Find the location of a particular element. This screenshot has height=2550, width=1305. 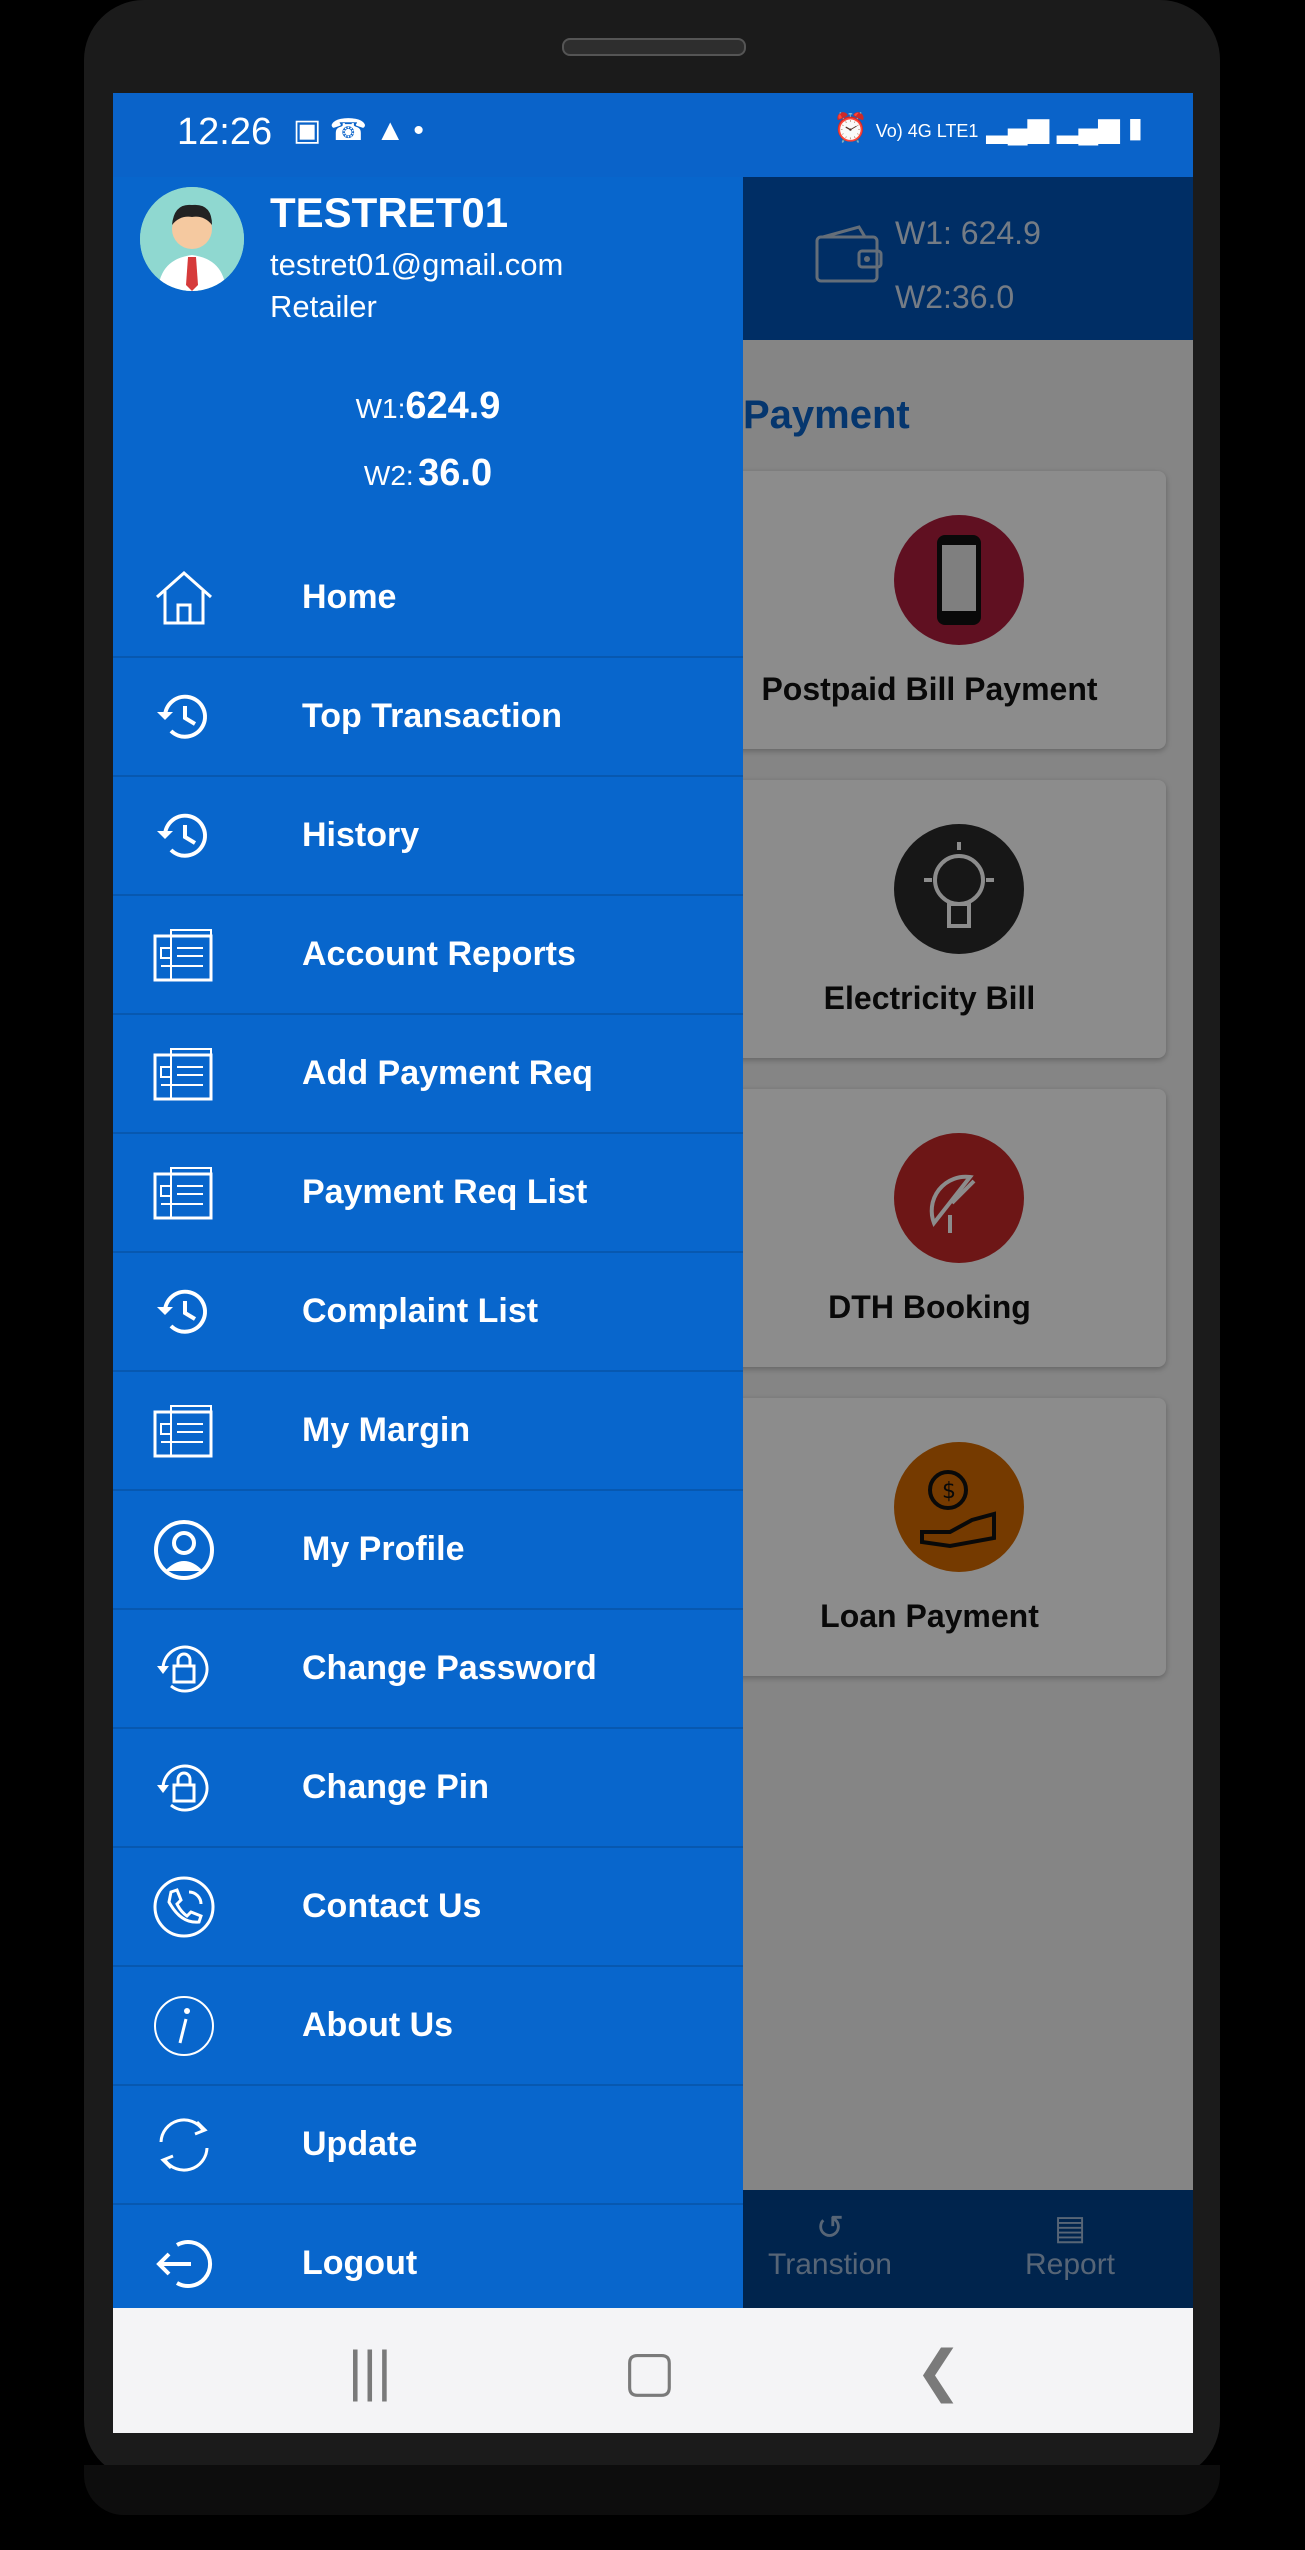

menu-item-payment-req-list: Payment Req List is located at coordinates (428, 1191).